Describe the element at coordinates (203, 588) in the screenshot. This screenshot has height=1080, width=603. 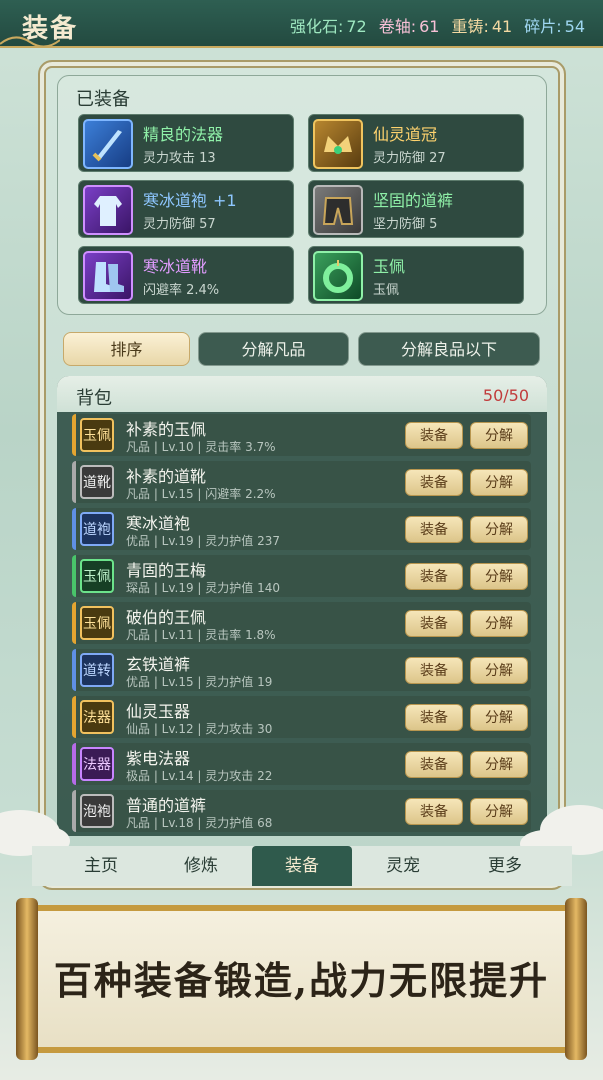
I see `item-details: 琛品 | Lv.19 | 灵力护值 140` at that location.